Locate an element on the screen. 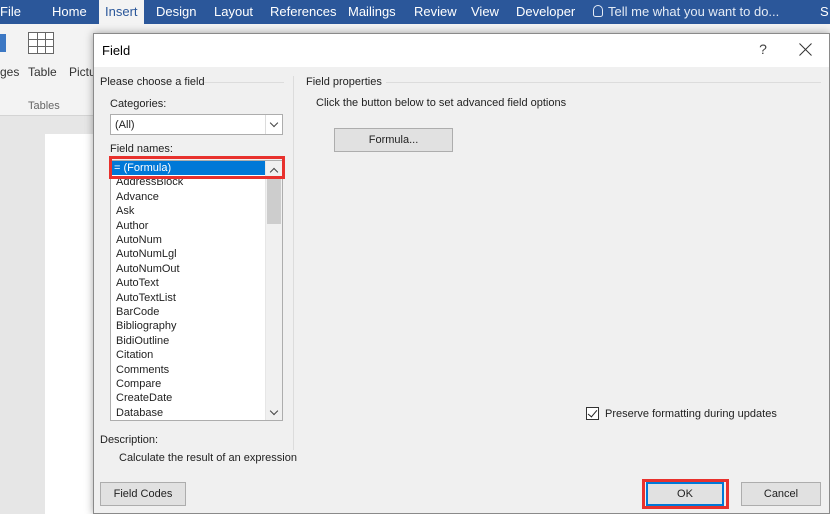 The height and width of the screenshot is (514, 830). description-text: Calculate the result of an expression is located at coordinates (208, 458).